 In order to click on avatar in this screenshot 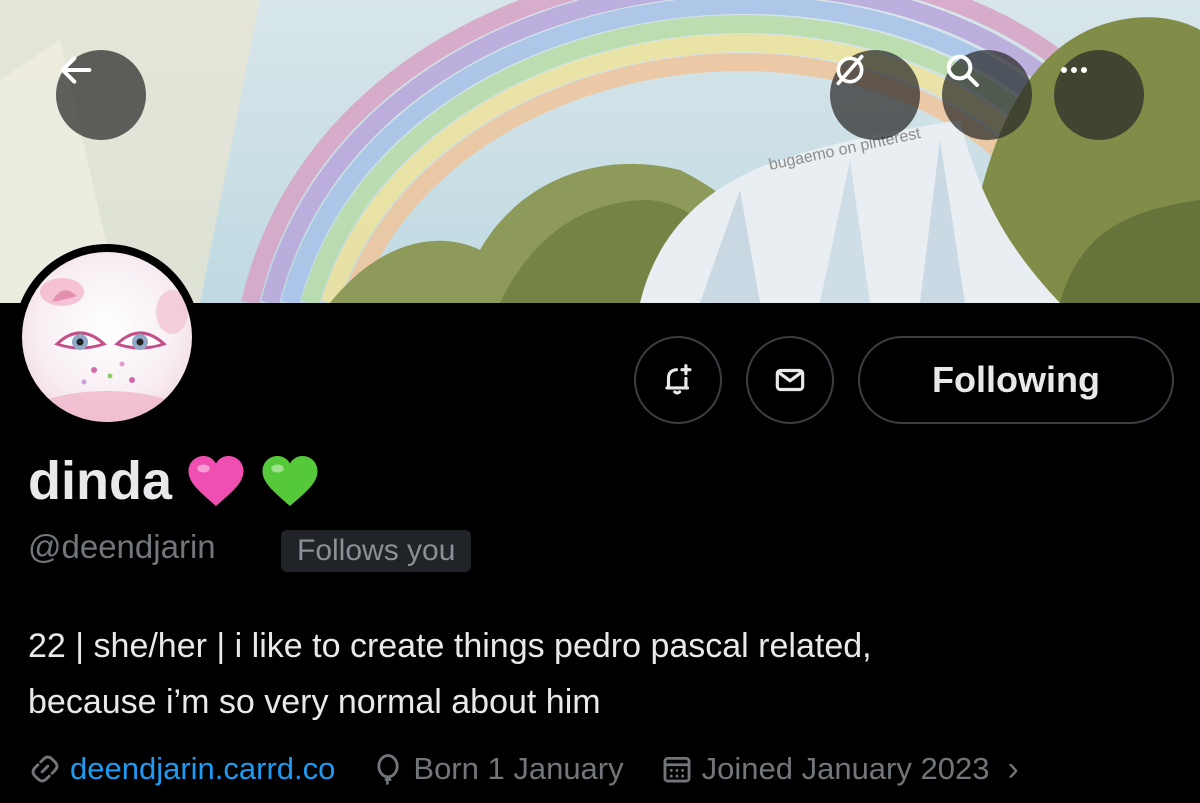, I will do `click(107, 337)`.